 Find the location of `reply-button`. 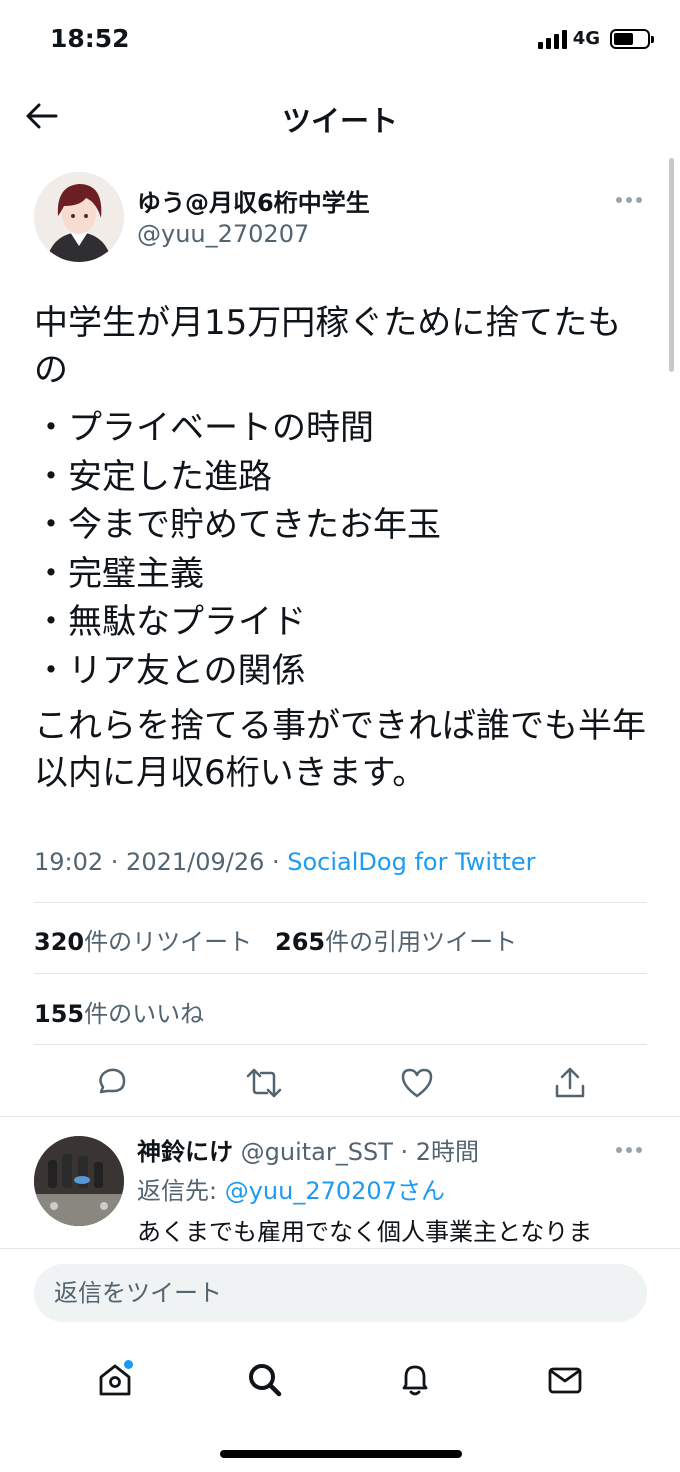

reply-button is located at coordinates (111, 1083).